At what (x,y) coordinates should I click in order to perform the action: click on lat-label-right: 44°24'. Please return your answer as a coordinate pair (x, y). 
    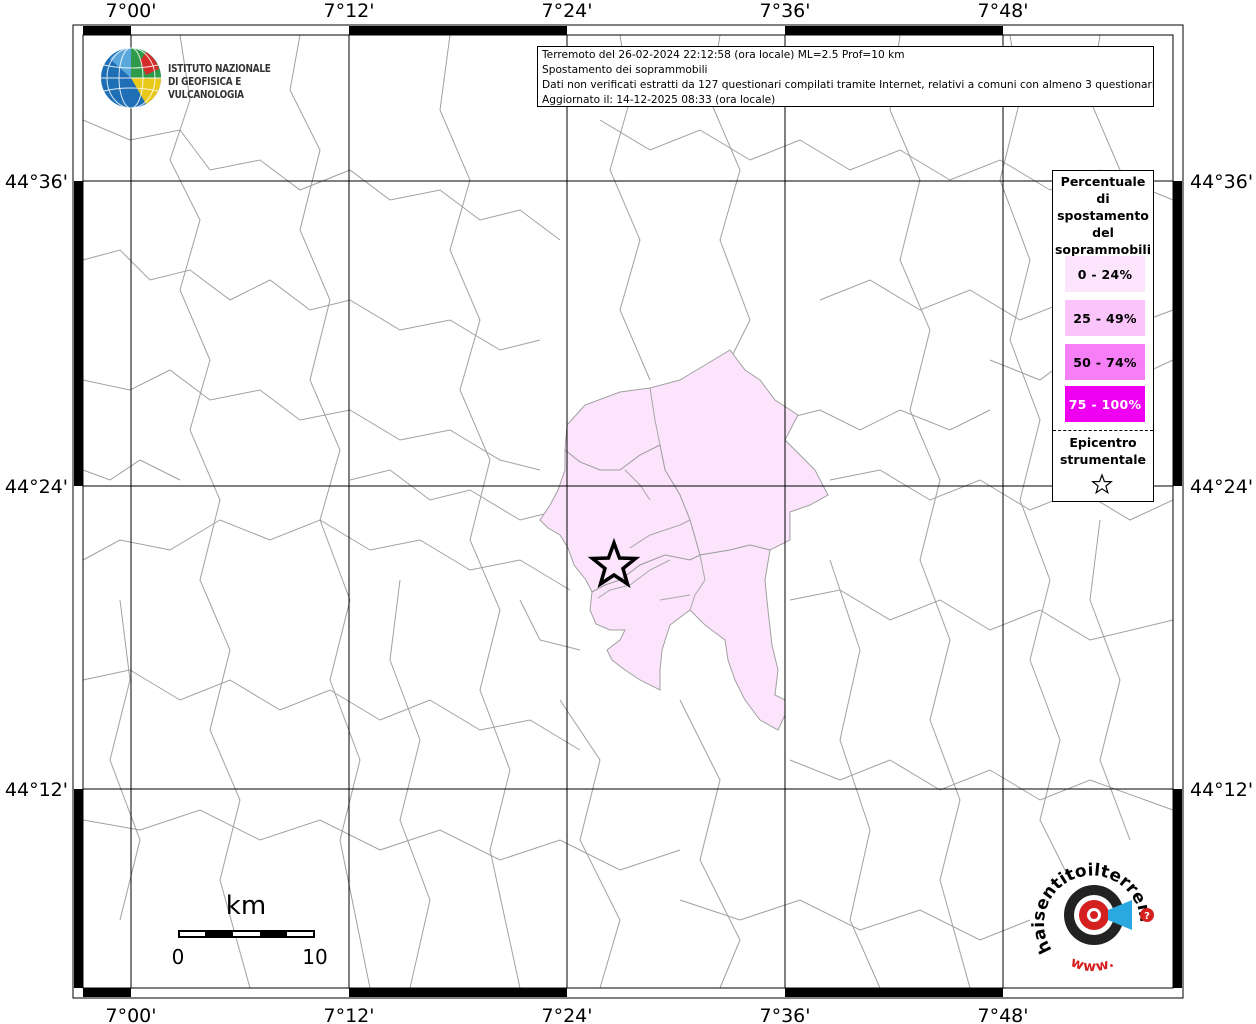
    Looking at the image, I should click on (1221, 487).